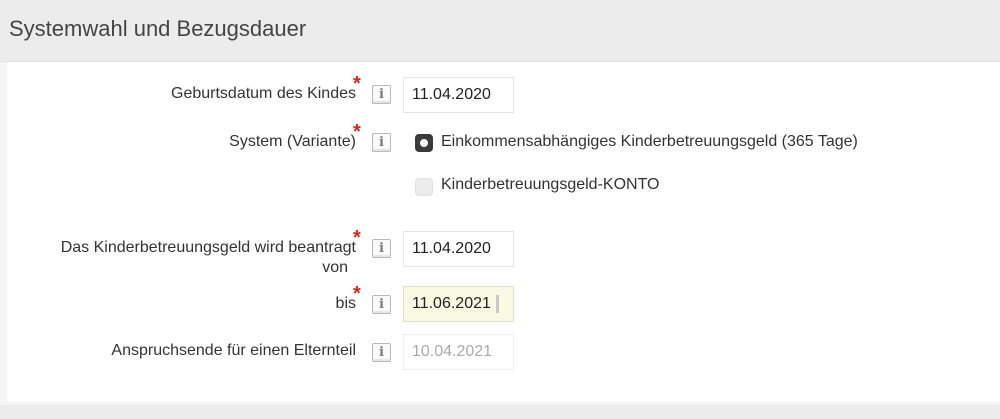 Image resolution: width=1000 pixels, height=419 pixels. Describe the element at coordinates (500, 31) in the screenshot. I see `section-header: Systemwahl und Bezugsdauer` at that location.